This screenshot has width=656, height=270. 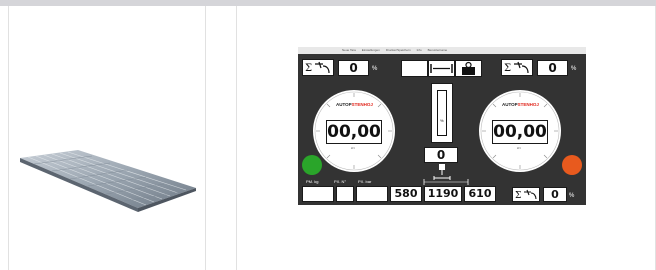 What do you see at coordinates (574, 69) in the screenshot?
I see `right-sum-unit: %` at bounding box center [574, 69].